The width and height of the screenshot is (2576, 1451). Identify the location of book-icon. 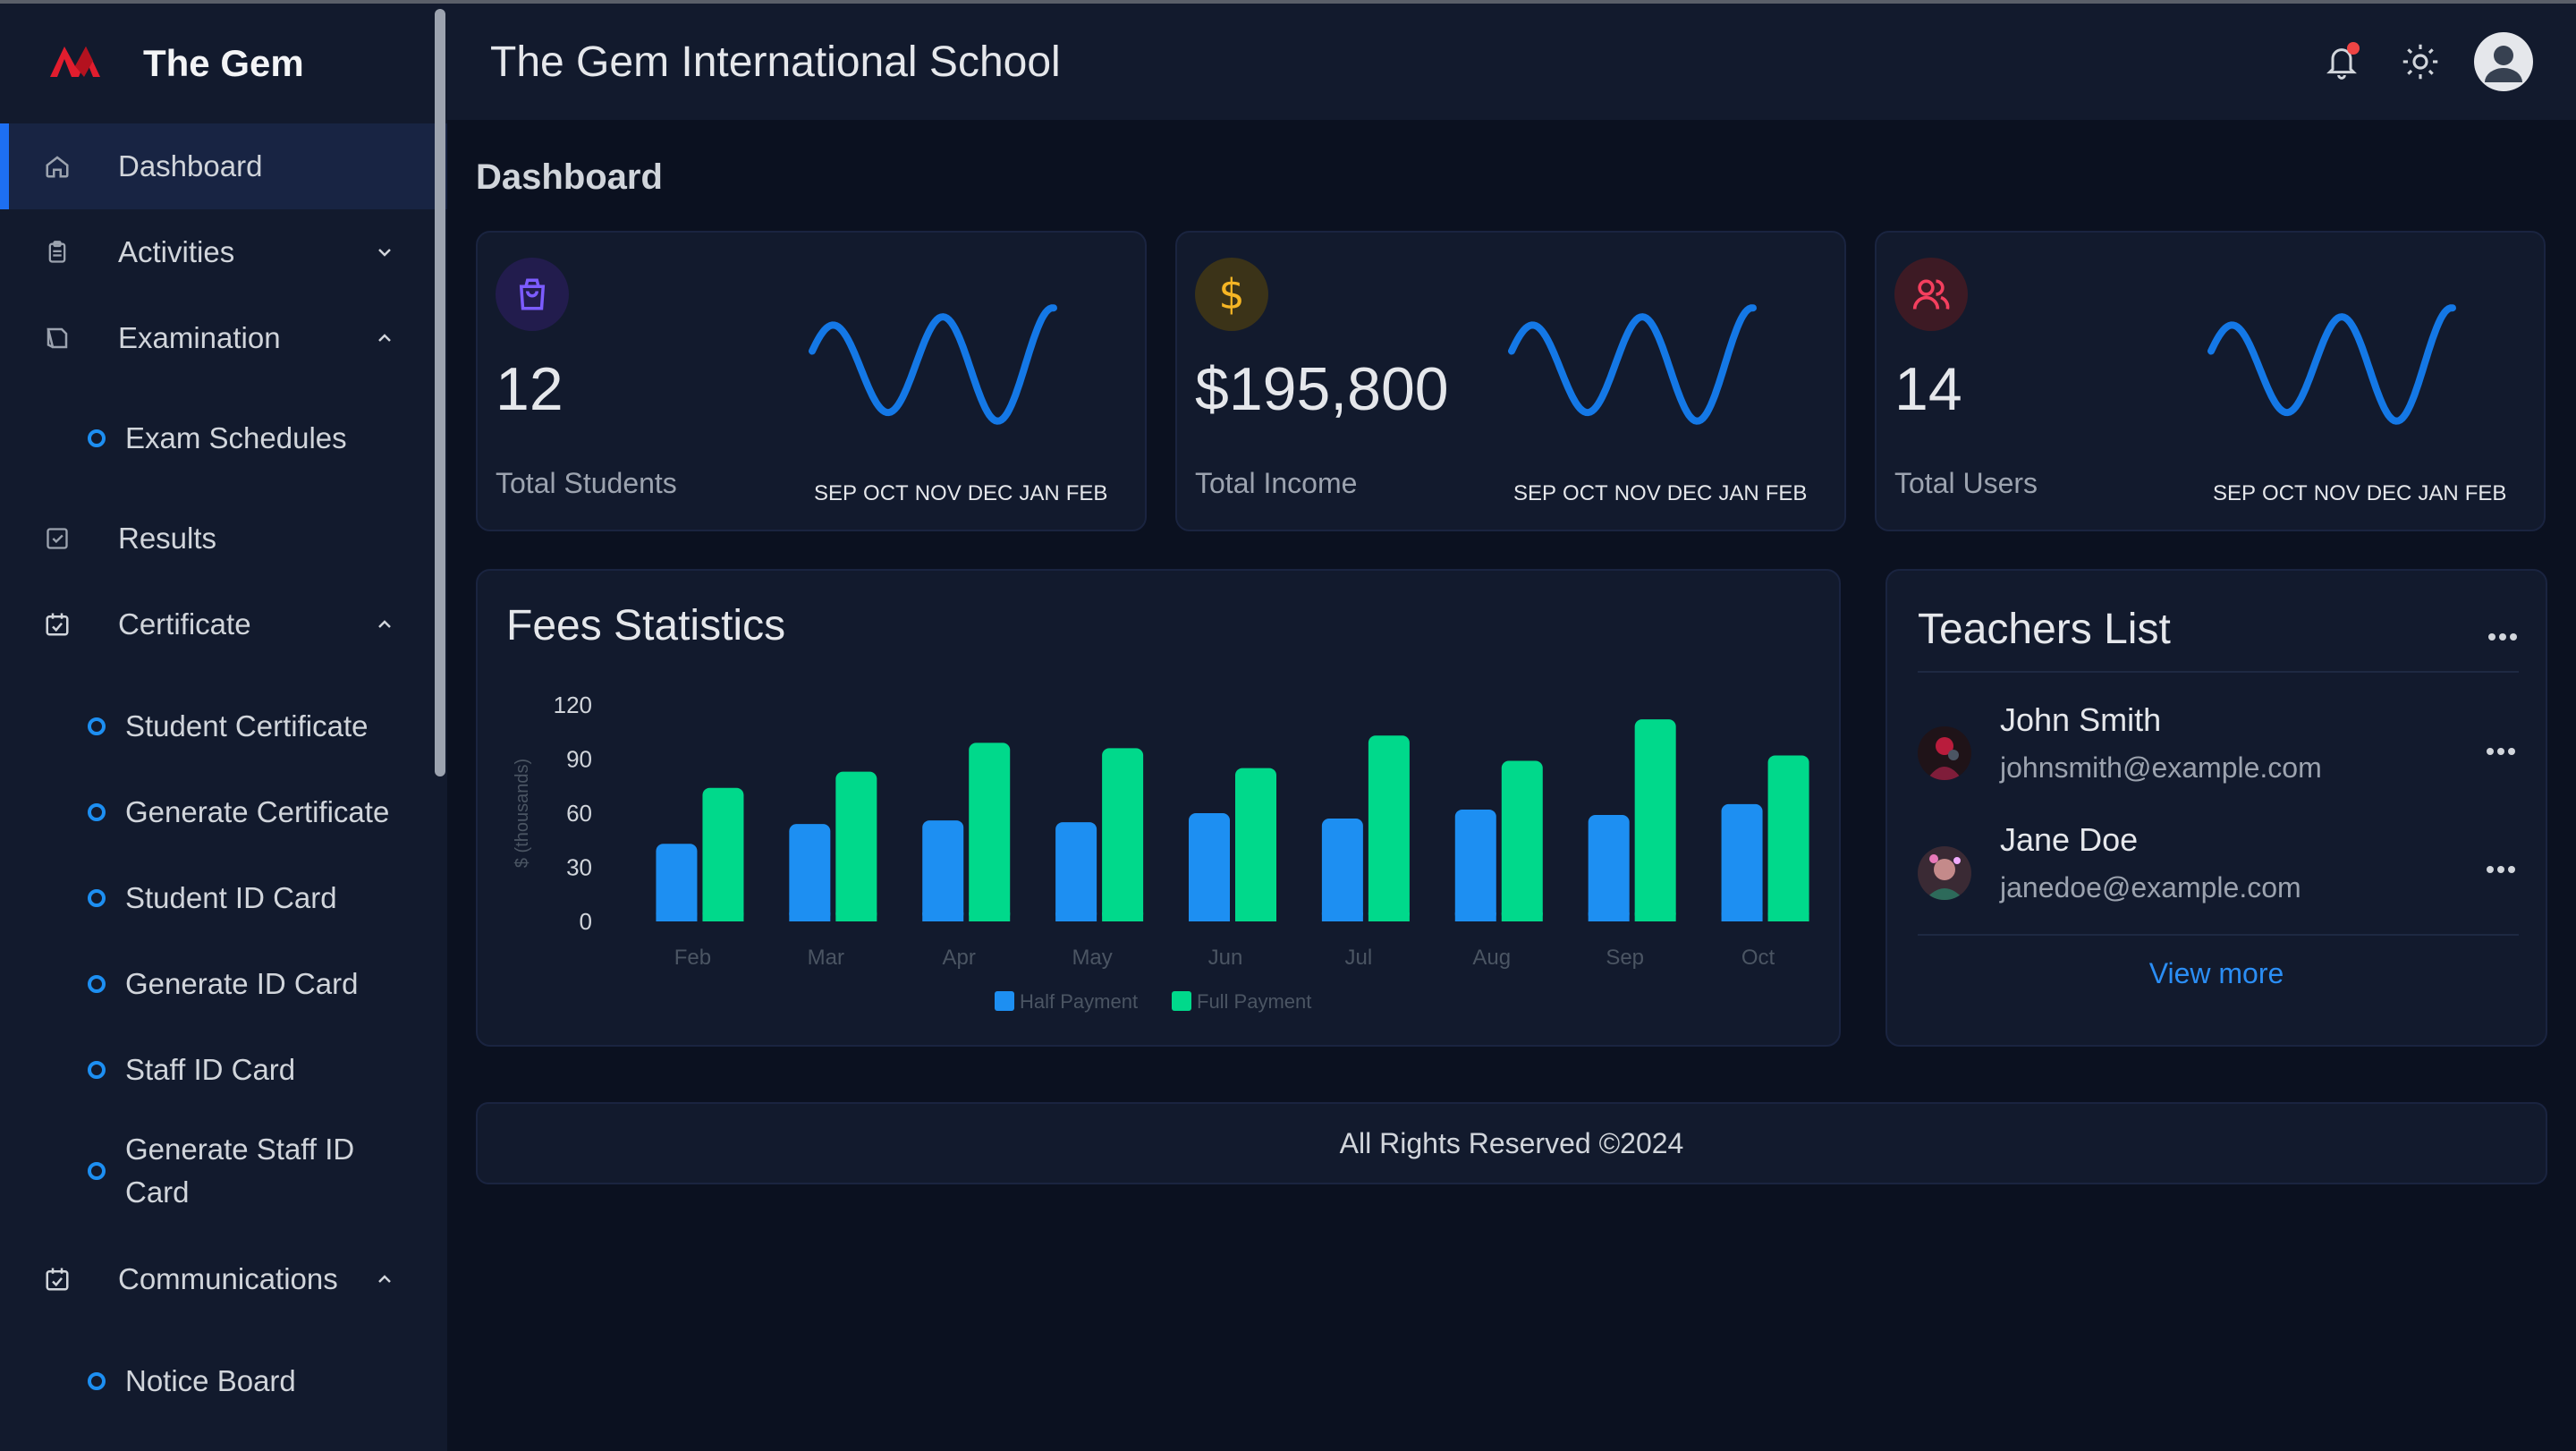
(57, 338).